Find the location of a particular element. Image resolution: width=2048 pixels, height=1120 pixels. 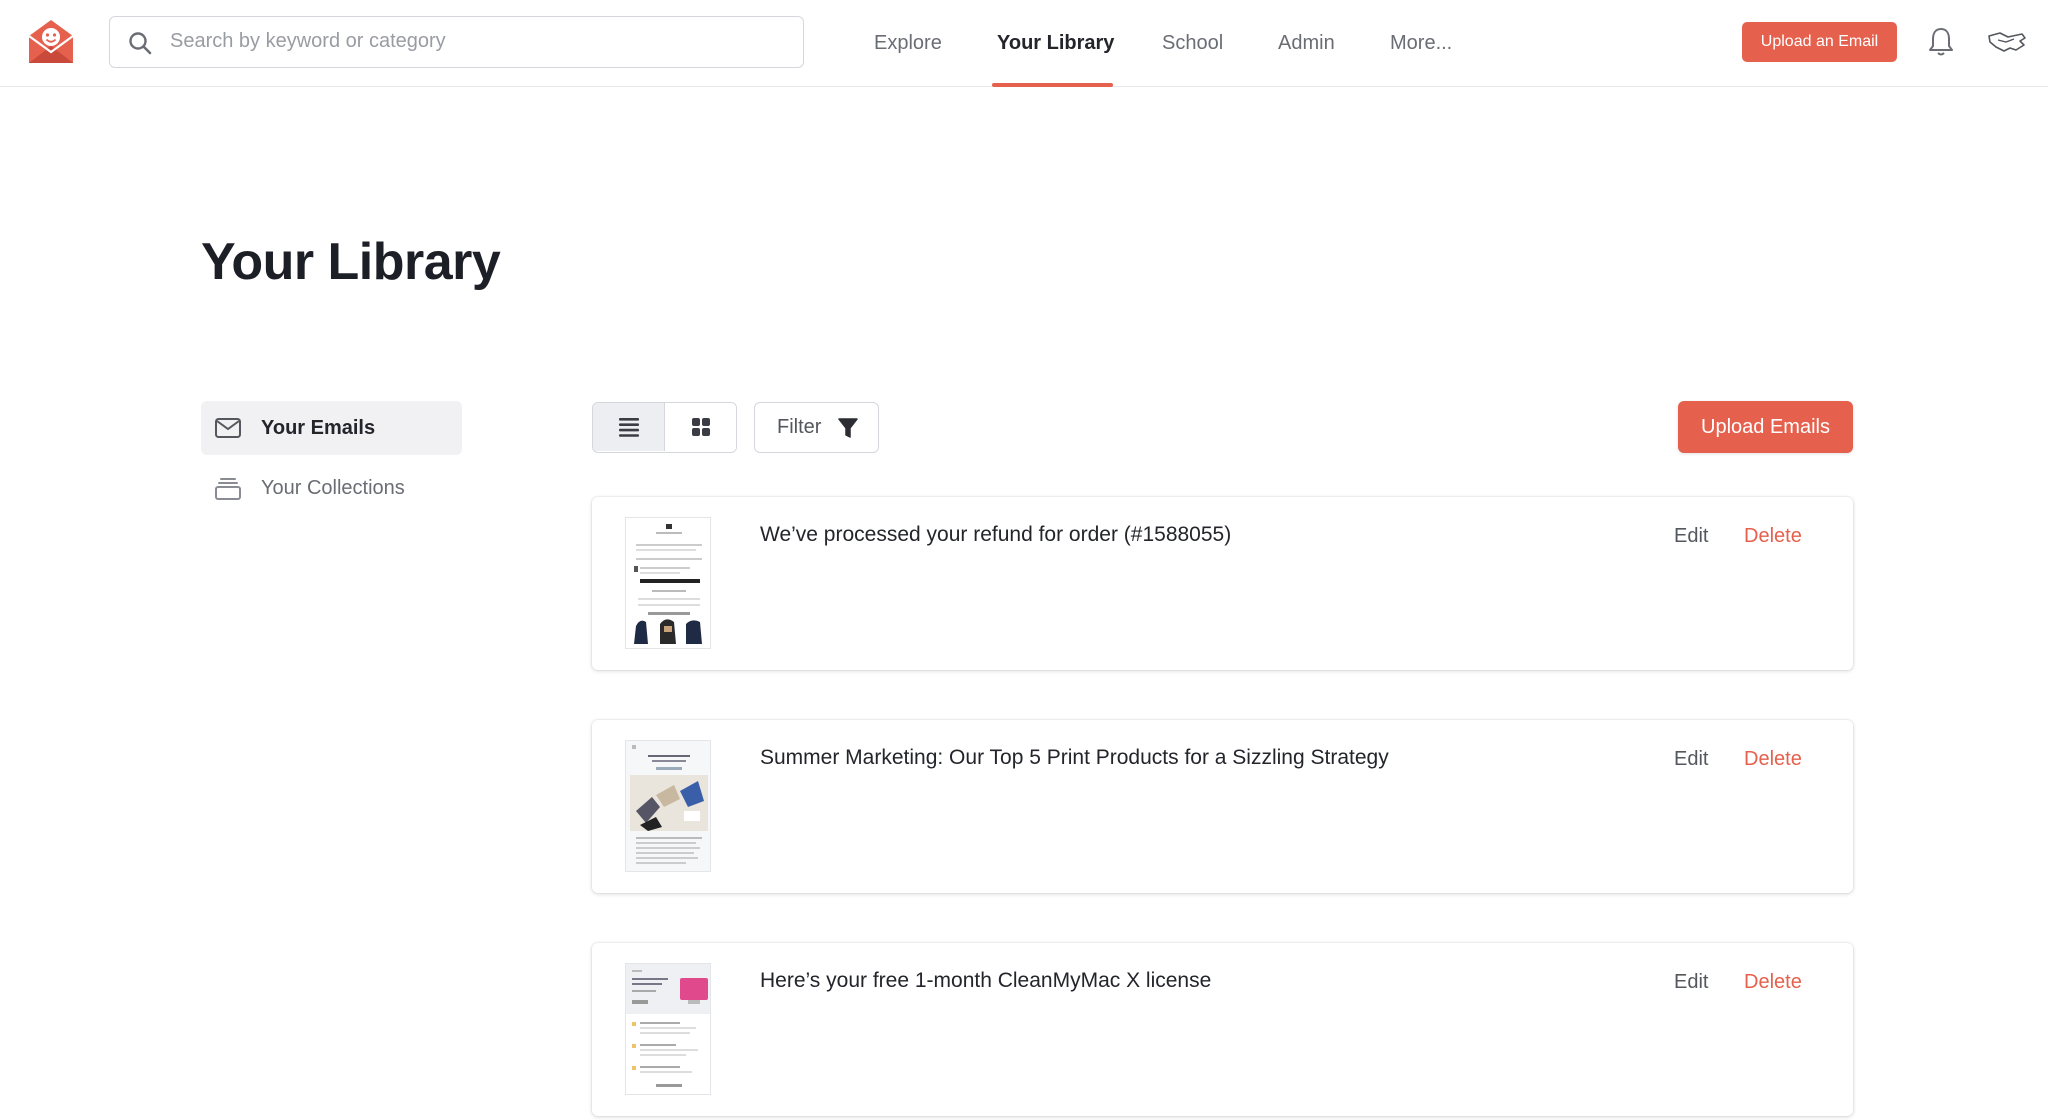

envelope-smiley-logo is located at coordinates (51, 42).